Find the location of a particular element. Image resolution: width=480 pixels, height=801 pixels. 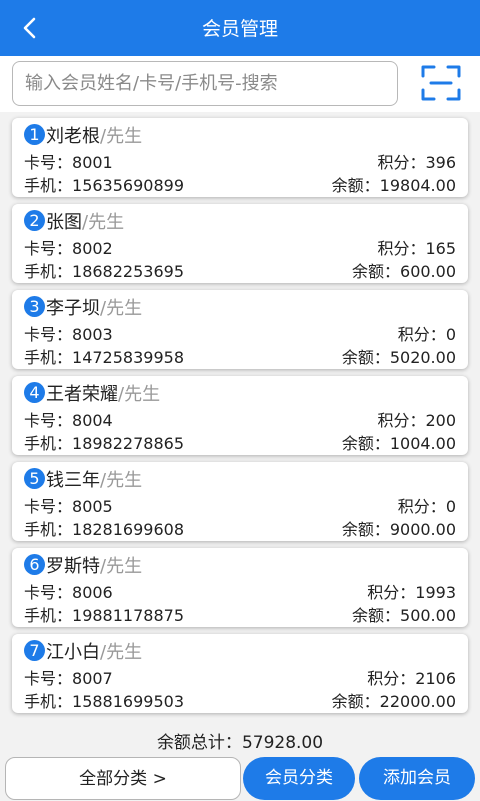

member-index-badge: 4 is located at coordinates (34, 392).